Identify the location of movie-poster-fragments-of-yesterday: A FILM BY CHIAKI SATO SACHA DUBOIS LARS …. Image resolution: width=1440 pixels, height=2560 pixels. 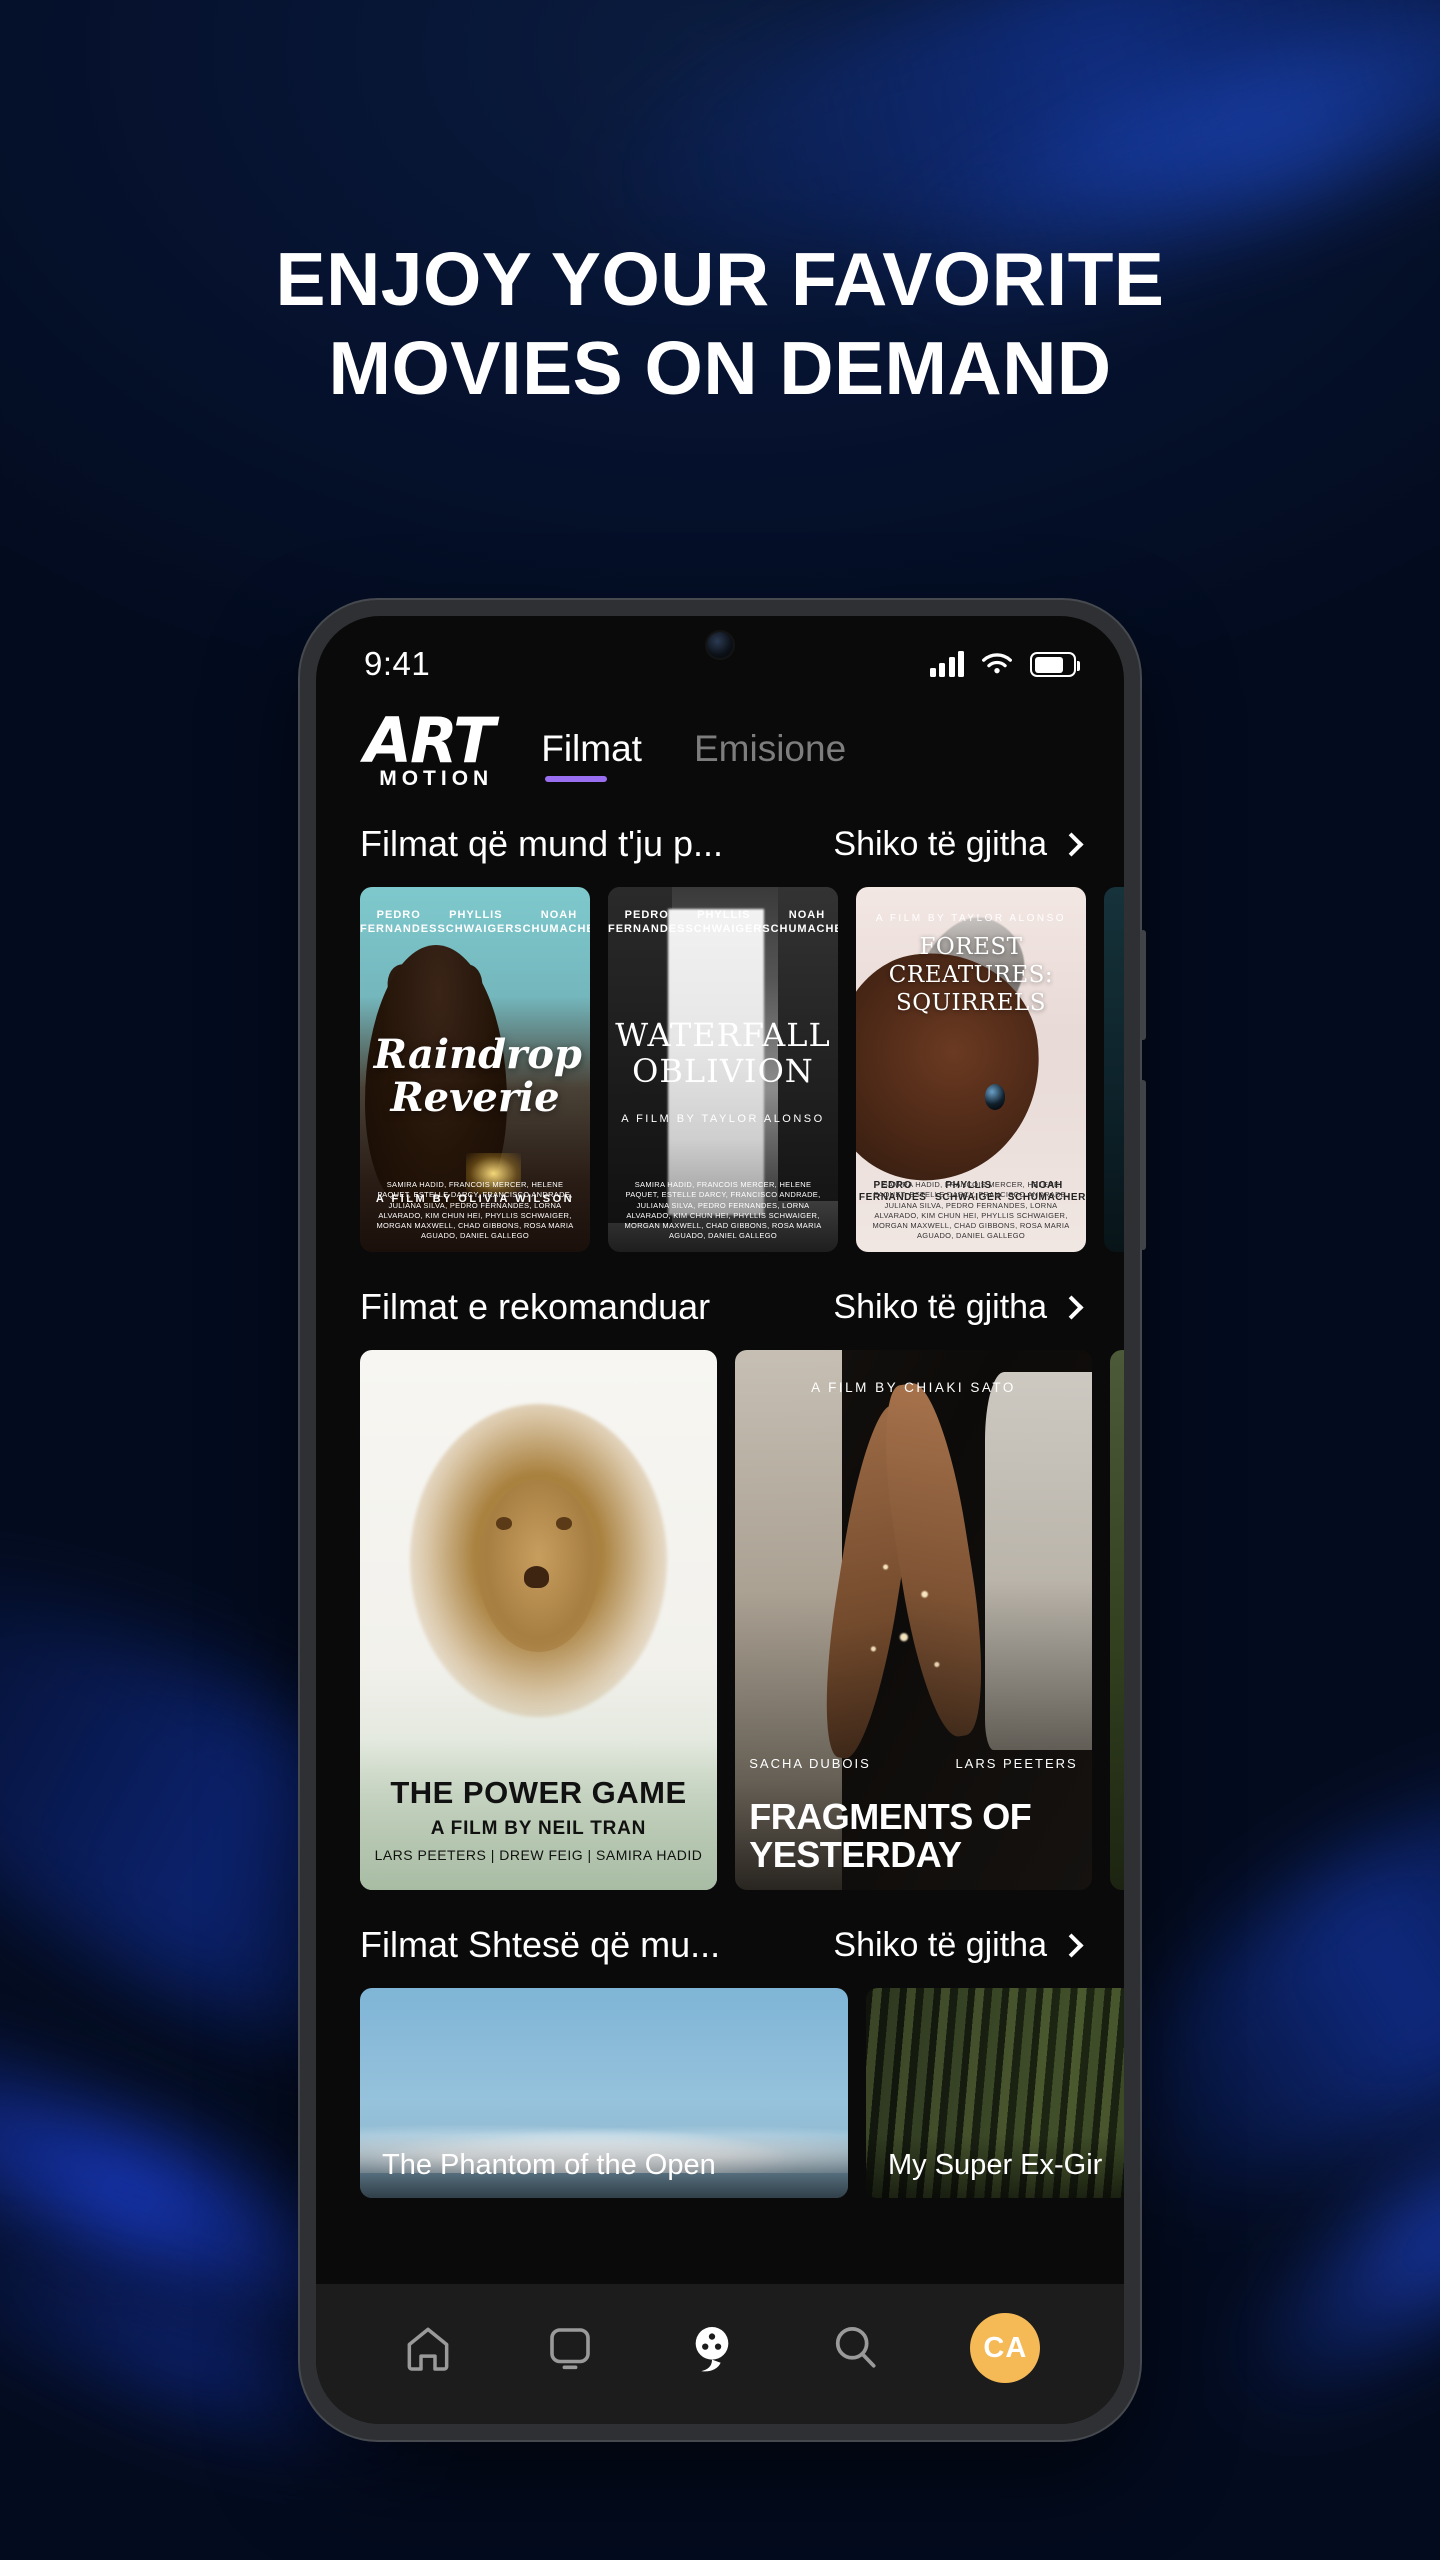
(913, 1620).